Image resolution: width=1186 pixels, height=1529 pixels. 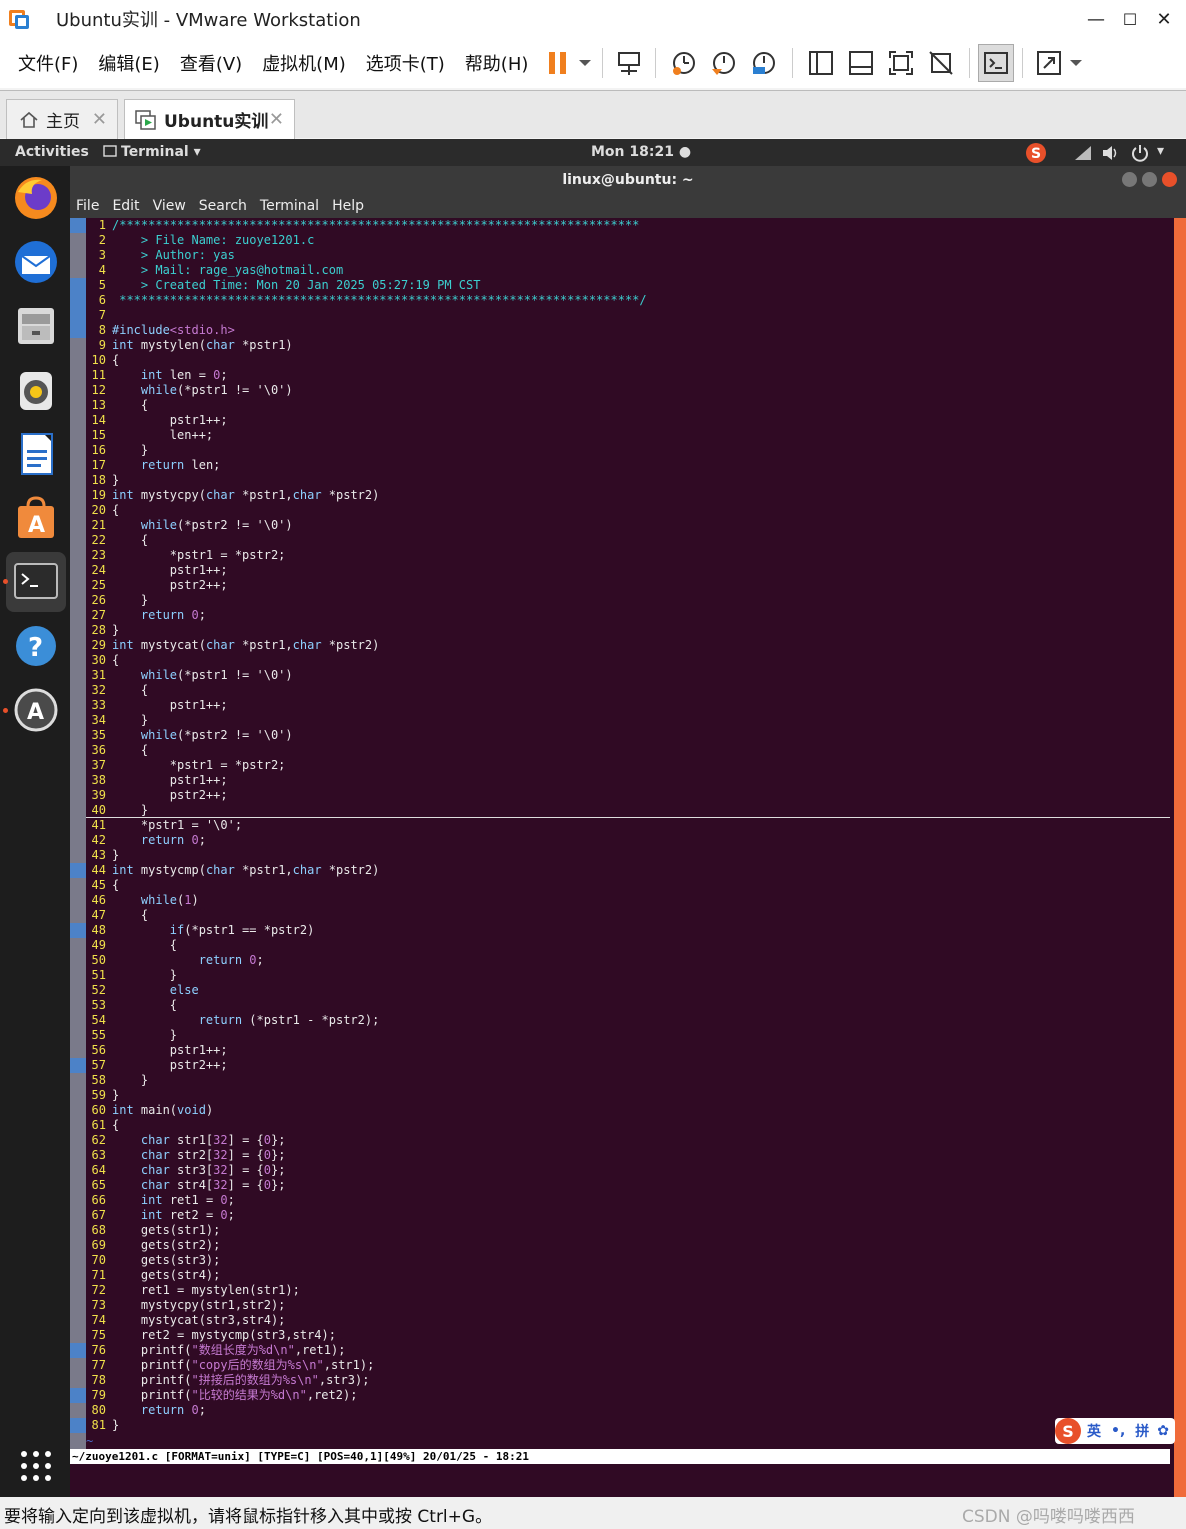 I want to click on line-code: return 0;, so click(x=159, y=840).